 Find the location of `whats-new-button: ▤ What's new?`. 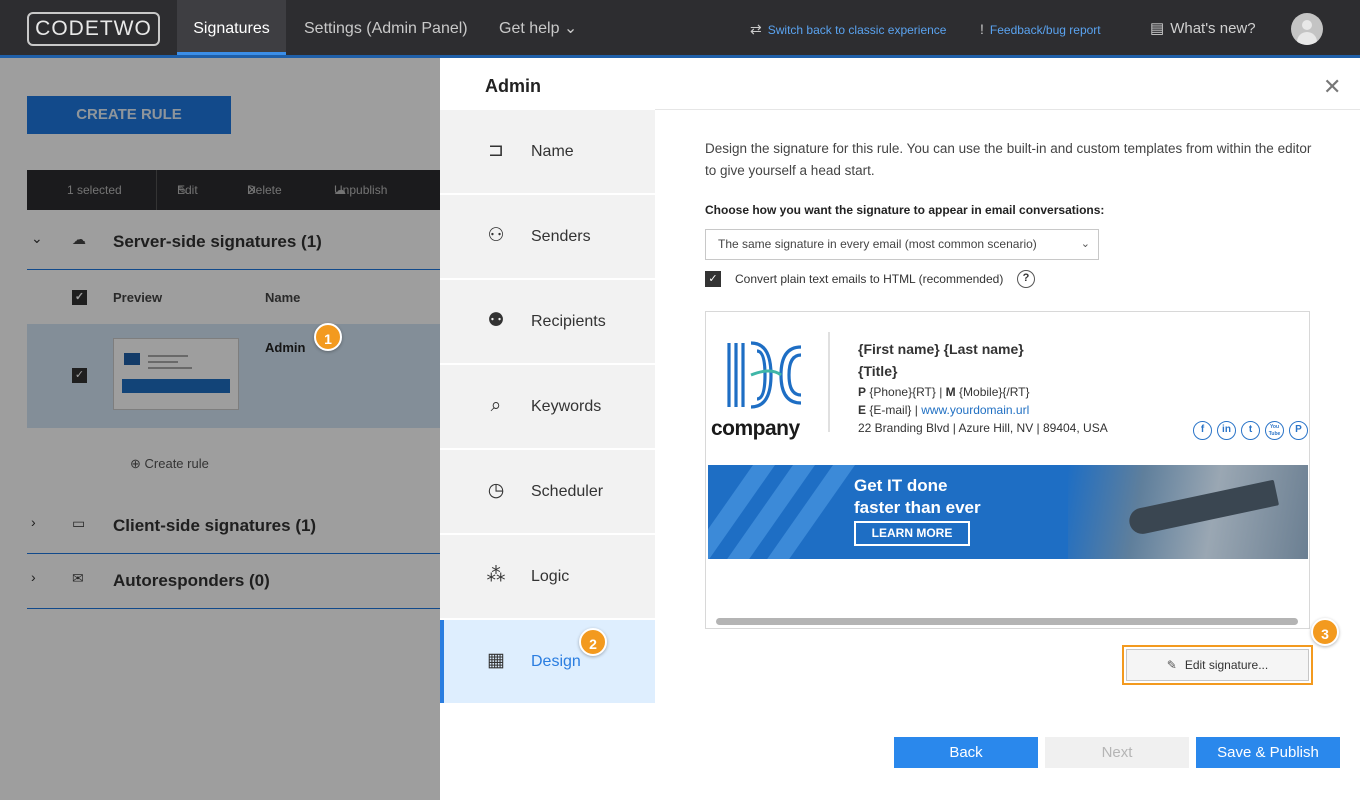

whats-new-button: ▤ What's new? is located at coordinates (1203, 29).